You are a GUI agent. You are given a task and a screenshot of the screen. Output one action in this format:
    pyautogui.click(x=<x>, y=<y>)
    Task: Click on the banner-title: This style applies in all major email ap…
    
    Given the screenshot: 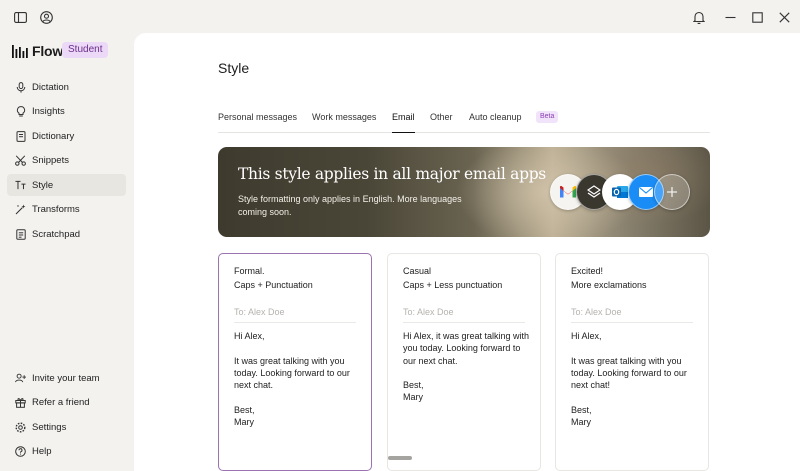 What is the action you would take?
    pyautogui.click(x=392, y=174)
    